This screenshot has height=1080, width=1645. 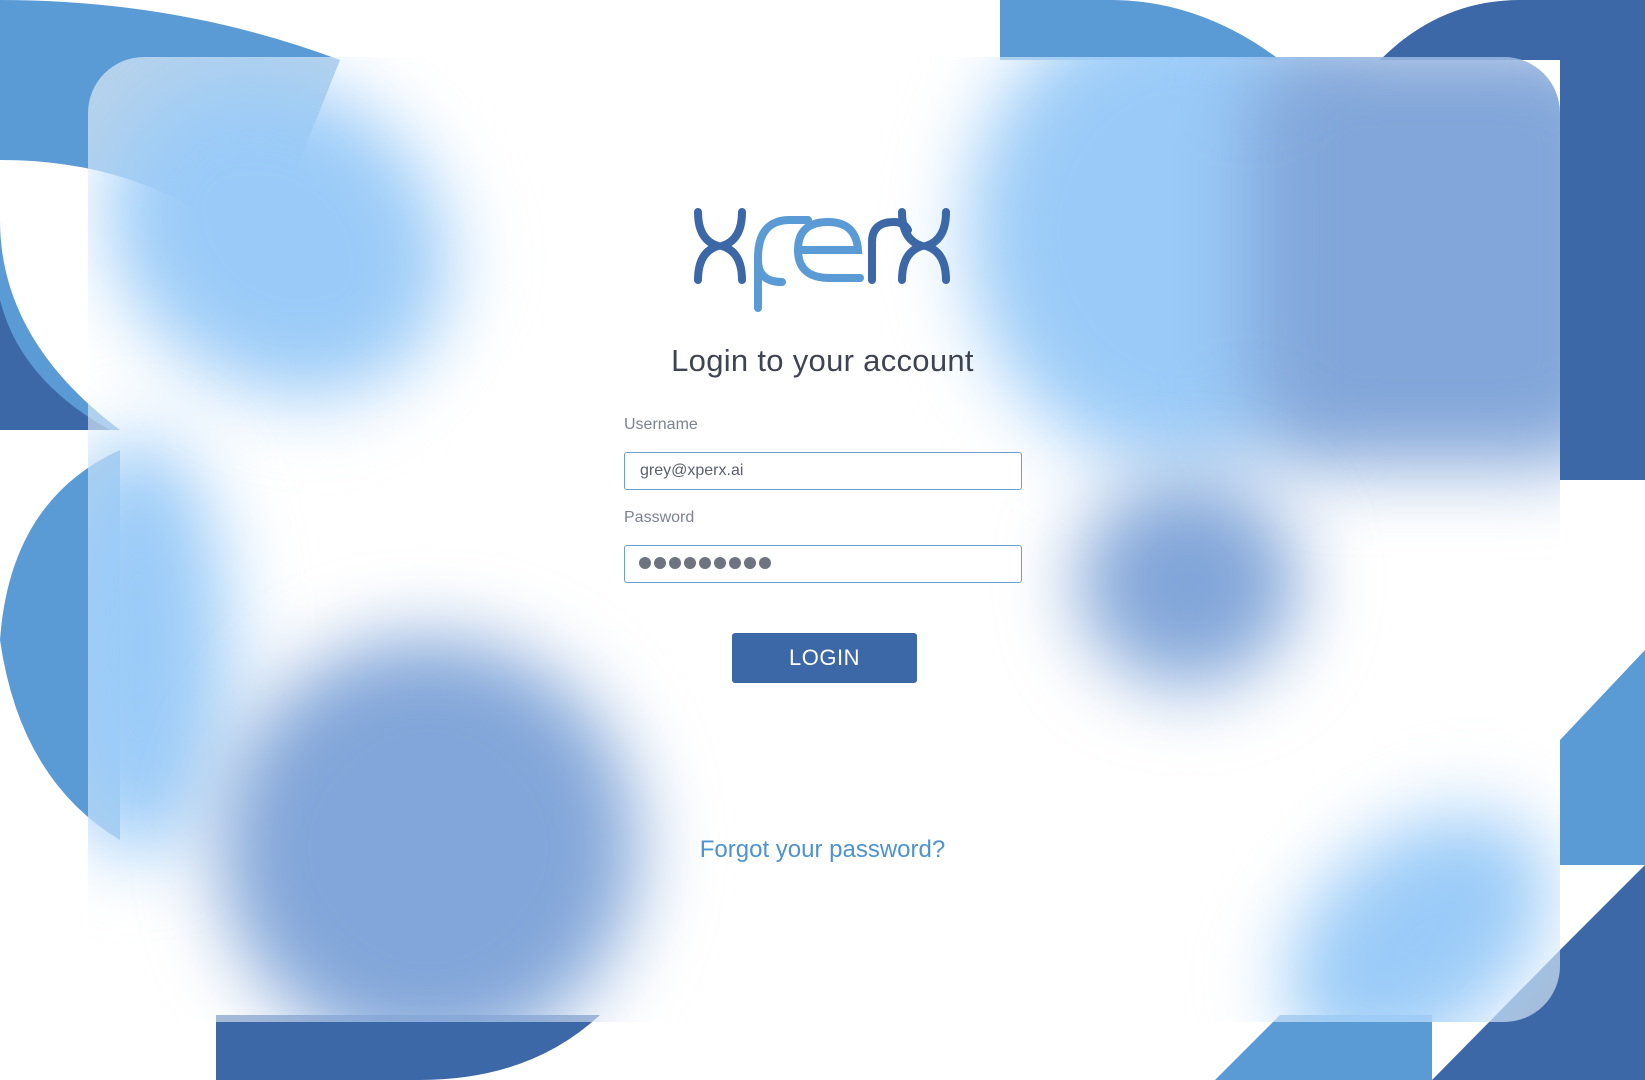 What do you see at coordinates (820, 256) in the screenshot?
I see `xperx-logo: xperx` at bounding box center [820, 256].